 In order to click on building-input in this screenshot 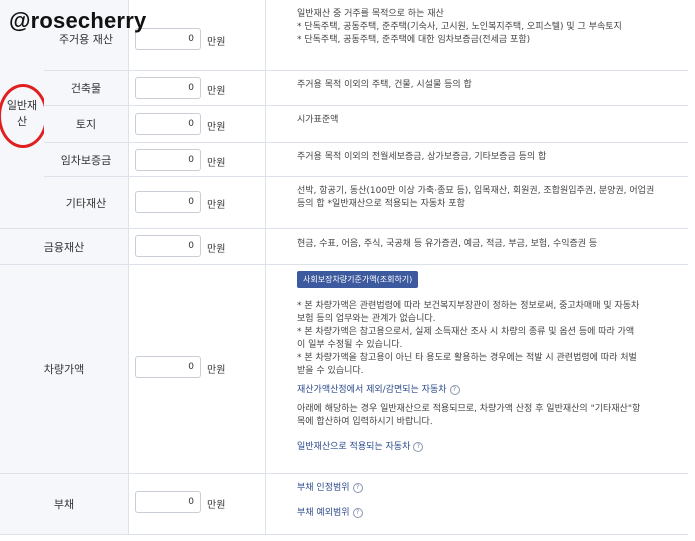, I will do `click(168, 88)`.